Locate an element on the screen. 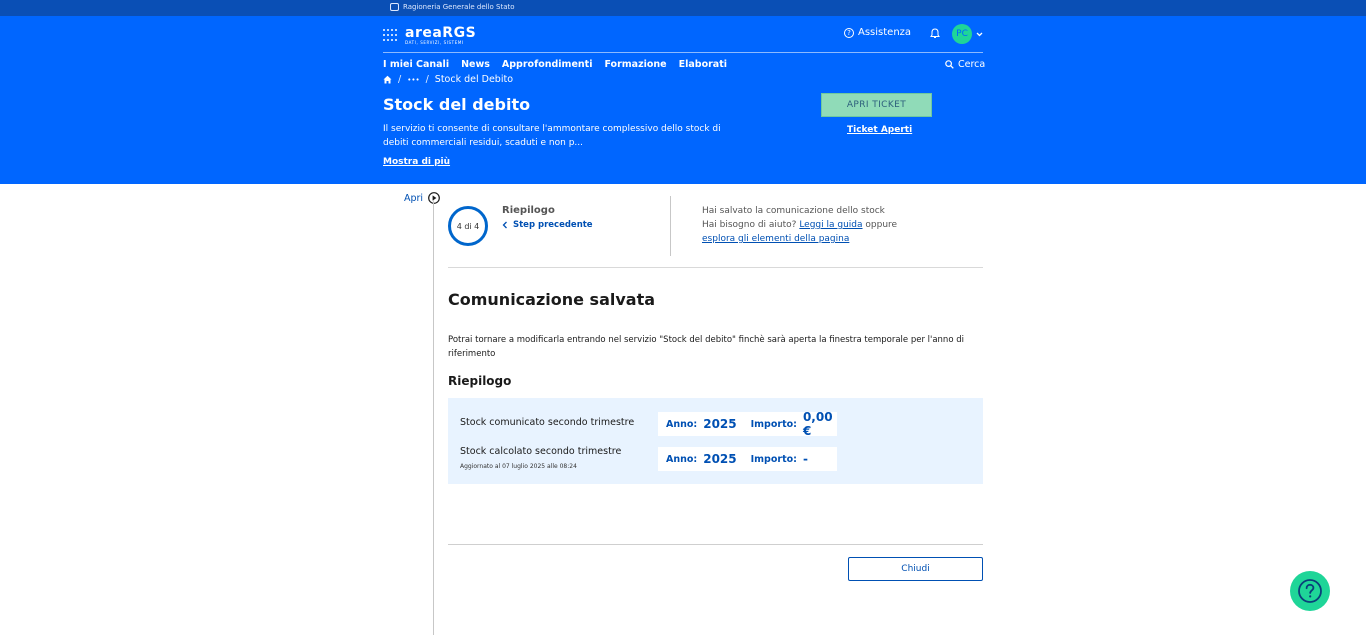 Image resolution: width=1366 pixels, height=635 pixels. question-circle-icon is located at coordinates (1310, 591).